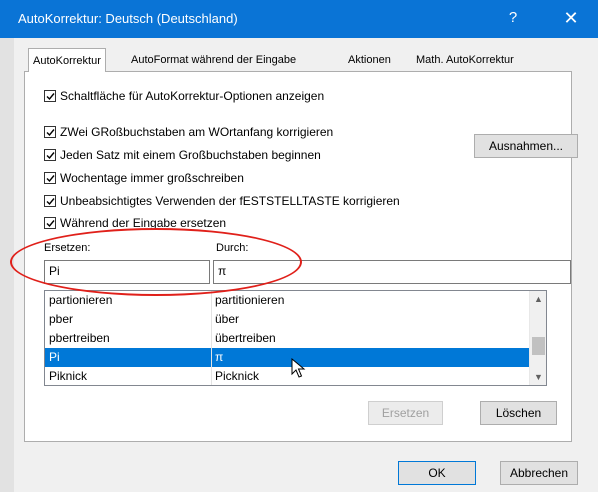  Describe the element at coordinates (465, 60) in the screenshot. I see `tab-math-autokorrektur: Math. AutoKorrektur` at that location.